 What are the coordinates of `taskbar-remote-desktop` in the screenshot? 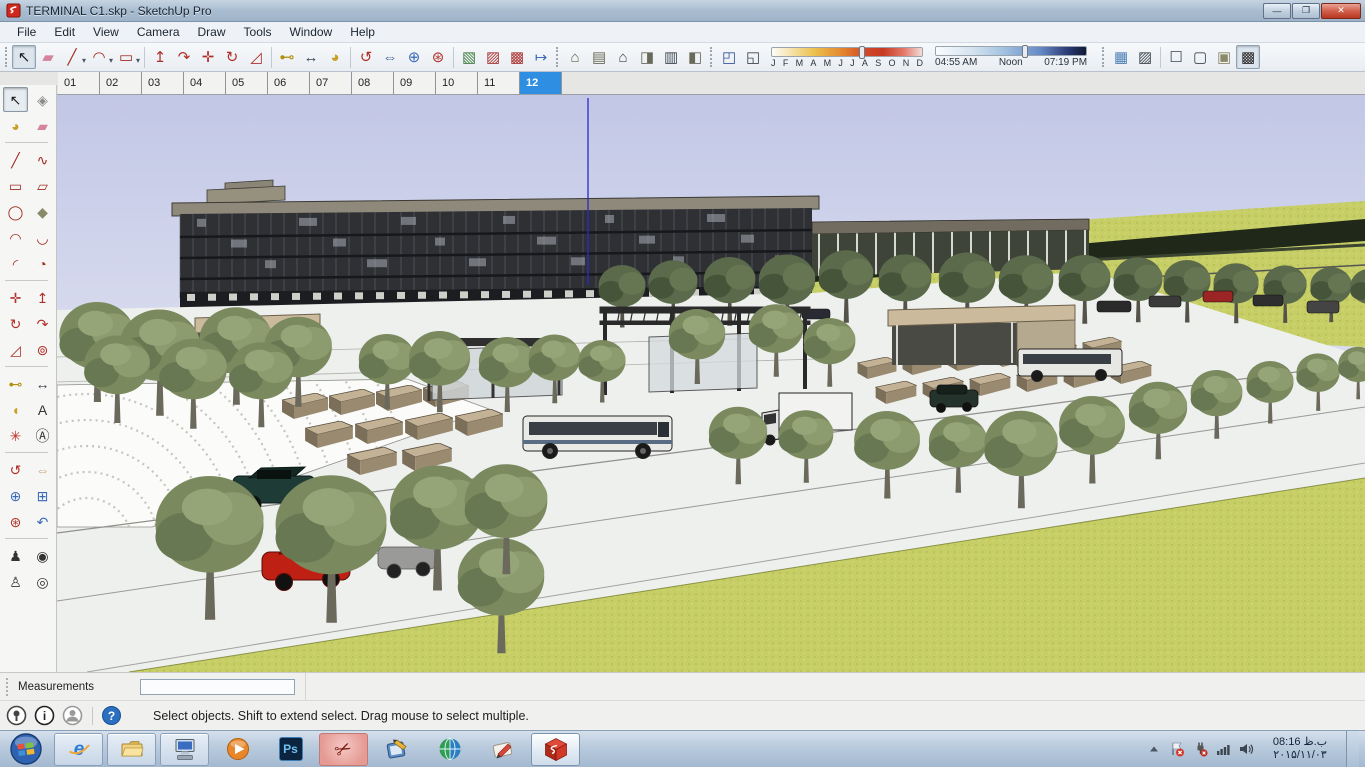 It's located at (184, 749).